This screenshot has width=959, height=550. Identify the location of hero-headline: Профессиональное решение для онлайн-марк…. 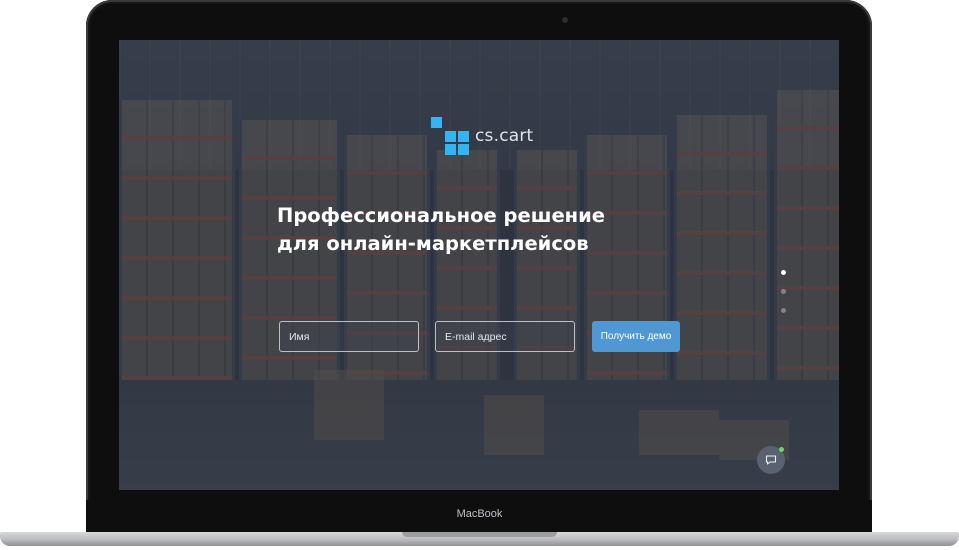
(487, 230).